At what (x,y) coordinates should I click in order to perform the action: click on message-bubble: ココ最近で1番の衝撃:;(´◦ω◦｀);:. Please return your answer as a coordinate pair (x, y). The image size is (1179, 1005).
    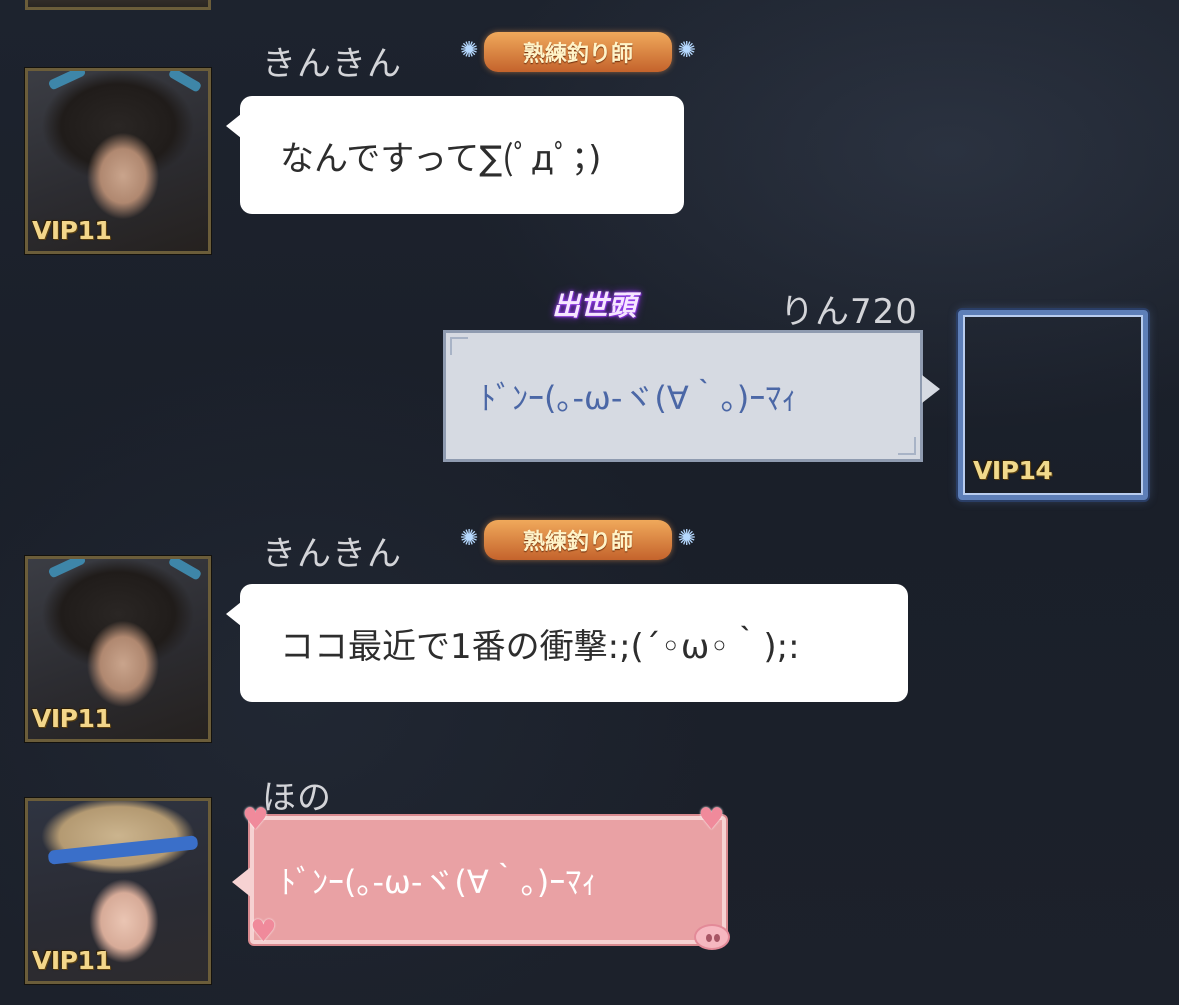
    Looking at the image, I should click on (567, 643).